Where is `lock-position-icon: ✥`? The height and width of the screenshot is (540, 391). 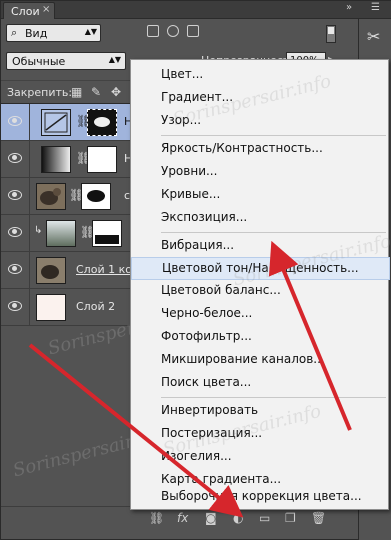
lock-position-icon: ✥ is located at coordinates (116, 92).